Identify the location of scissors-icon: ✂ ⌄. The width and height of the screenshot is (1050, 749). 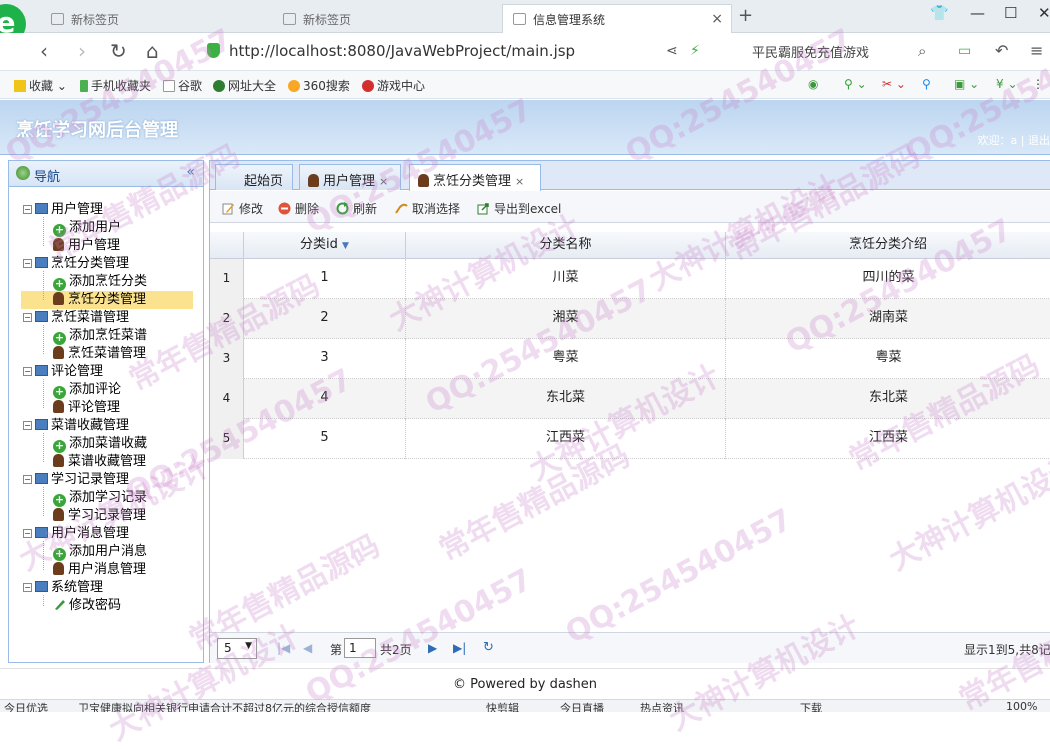
(894, 84).